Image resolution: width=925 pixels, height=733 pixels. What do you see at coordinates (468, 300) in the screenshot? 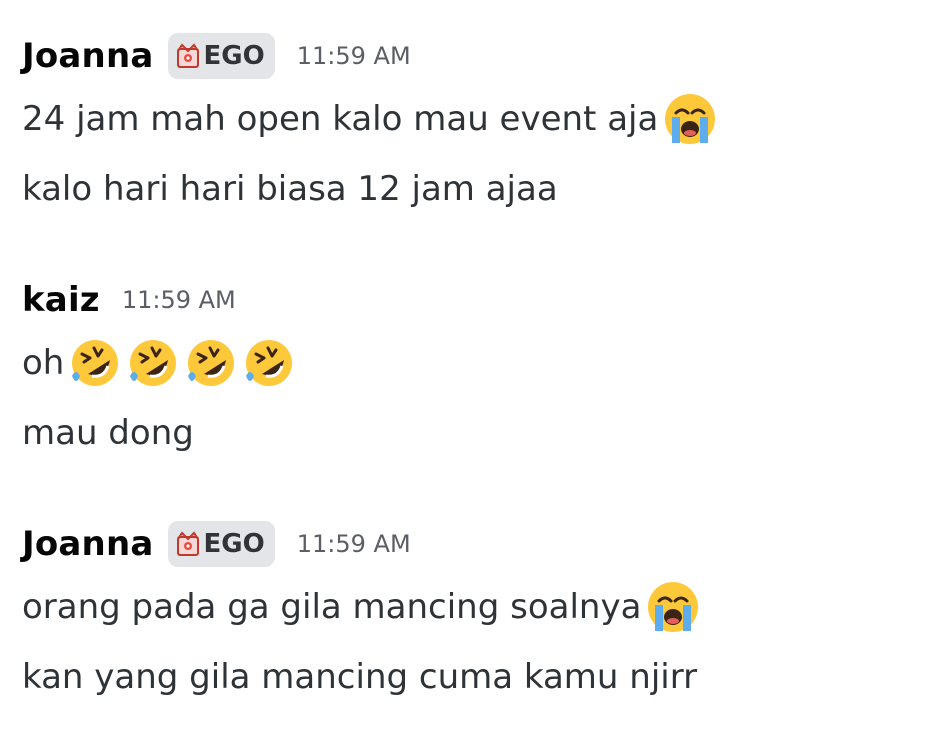
I see `message-header: kaiz 11:59 AM` at bounding box center [468, 300].